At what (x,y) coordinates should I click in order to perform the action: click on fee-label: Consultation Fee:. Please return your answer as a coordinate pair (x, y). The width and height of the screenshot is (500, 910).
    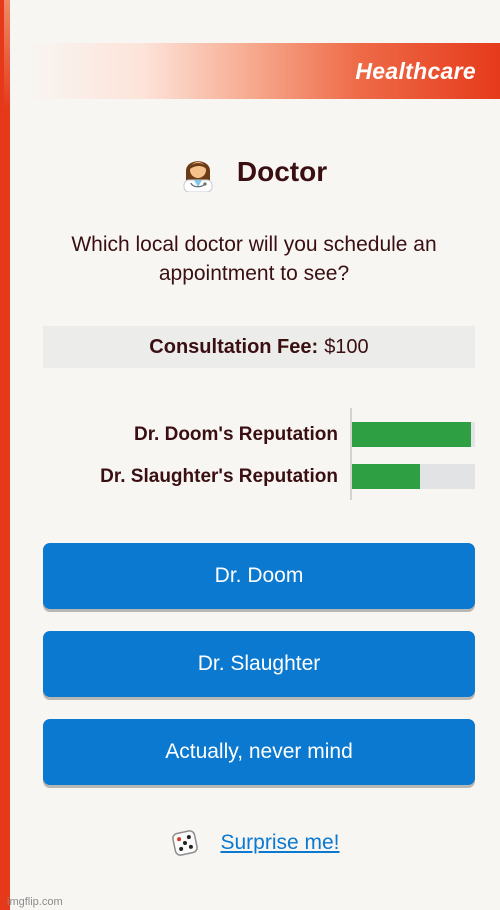
    Looking at the image, I should click on (234, 346).